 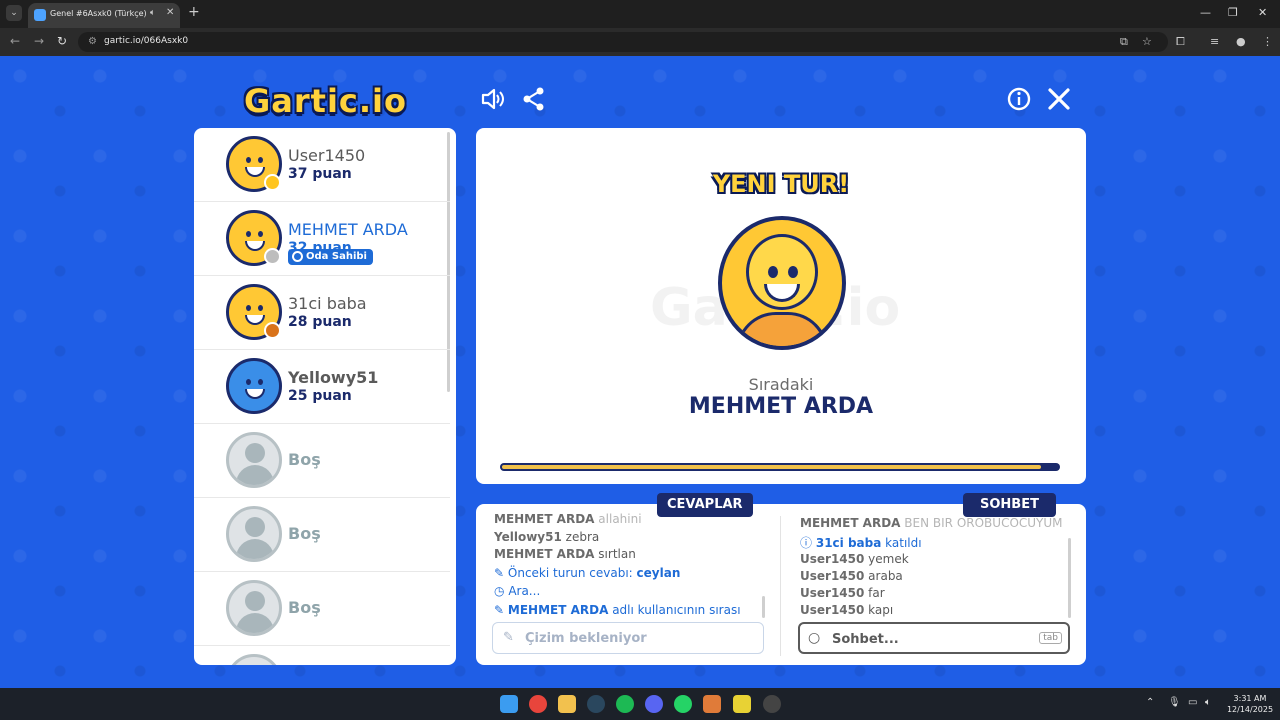 What do you see at coordinates (983, 523) in the screenshot?
I see `chat-text: BEN BIR OROBUCOCUYUM` at bounding box center [983, 523].